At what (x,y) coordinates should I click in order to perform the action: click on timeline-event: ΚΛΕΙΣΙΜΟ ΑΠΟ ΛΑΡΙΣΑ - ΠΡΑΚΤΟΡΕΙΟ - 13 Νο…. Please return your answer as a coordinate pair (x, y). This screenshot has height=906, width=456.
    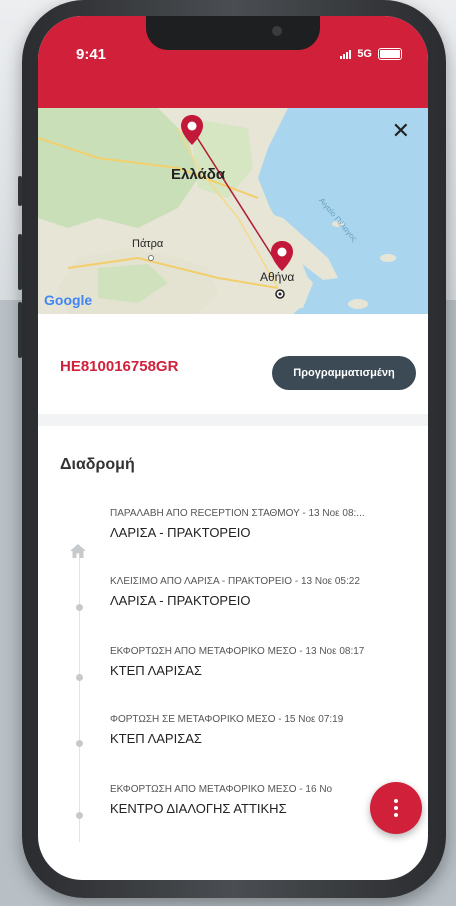
    Looking at the image, I should click on (265, 592).